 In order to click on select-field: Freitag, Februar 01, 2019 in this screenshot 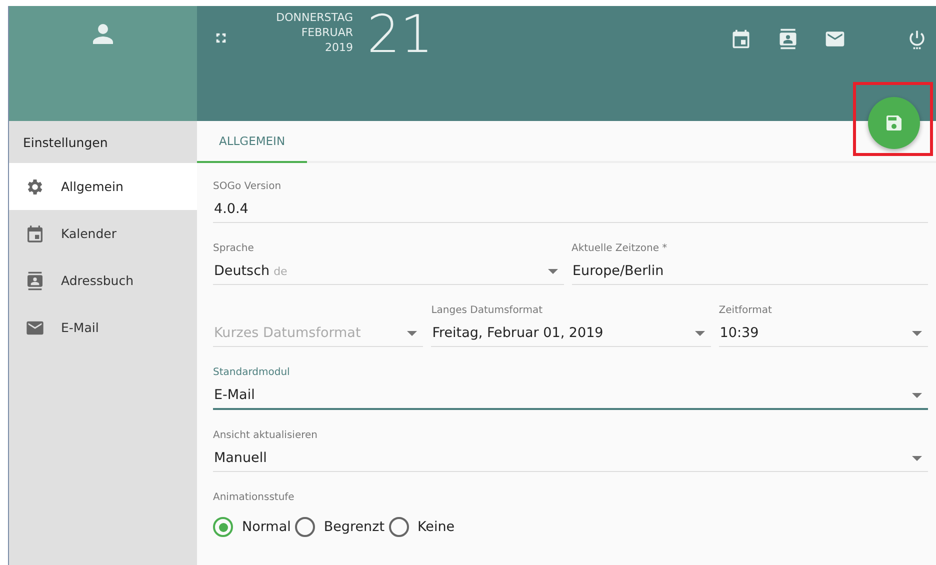, I will do `click(571, 333)`.